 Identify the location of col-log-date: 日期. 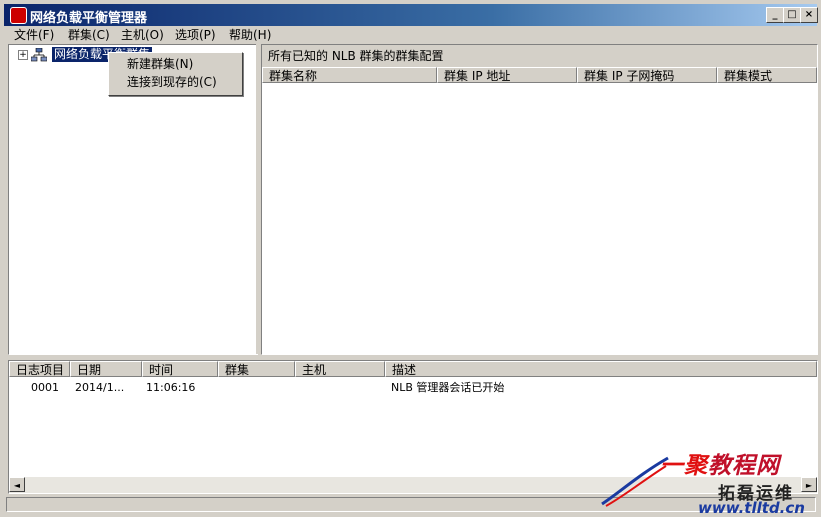
(106, 369).